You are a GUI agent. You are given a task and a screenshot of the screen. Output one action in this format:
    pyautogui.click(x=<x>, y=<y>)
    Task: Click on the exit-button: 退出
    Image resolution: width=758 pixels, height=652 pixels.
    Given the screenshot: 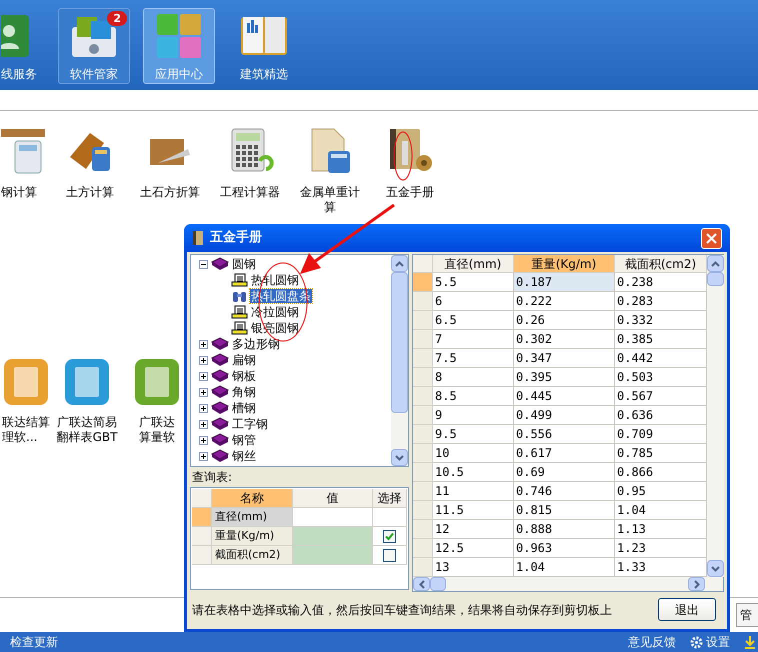 What is the action you would take?
    pyautogui.click(x=687, y=609)
    